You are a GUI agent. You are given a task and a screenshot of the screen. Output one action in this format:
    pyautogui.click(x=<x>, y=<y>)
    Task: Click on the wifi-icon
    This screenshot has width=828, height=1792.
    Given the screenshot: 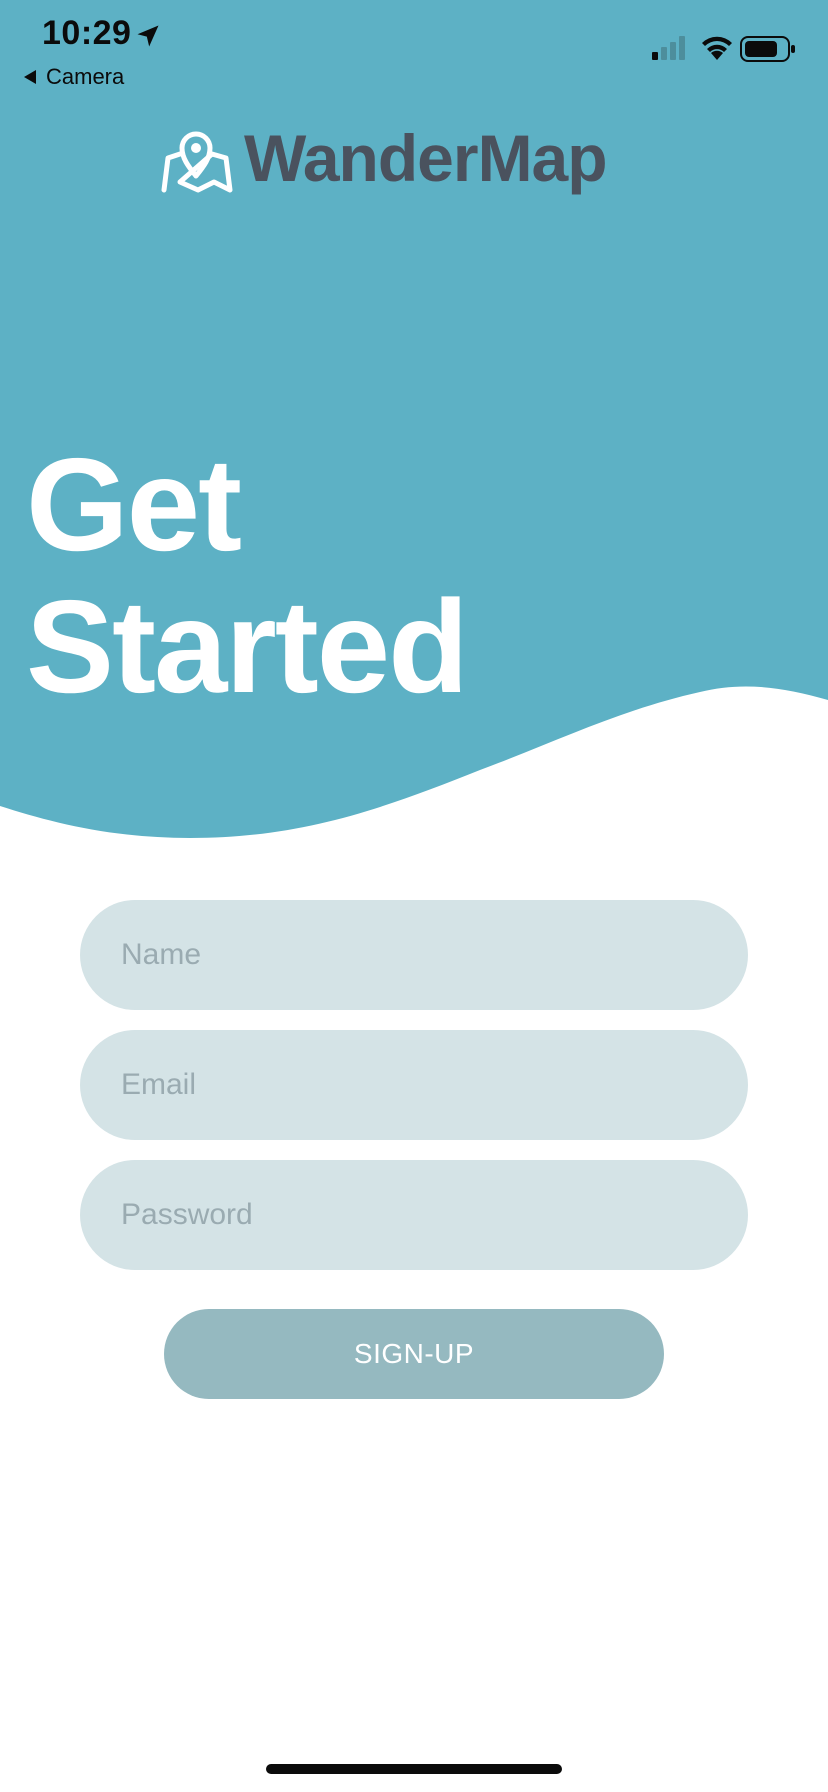 What is the action you would take?
    pyautogui.click(x=717, y=48)
    